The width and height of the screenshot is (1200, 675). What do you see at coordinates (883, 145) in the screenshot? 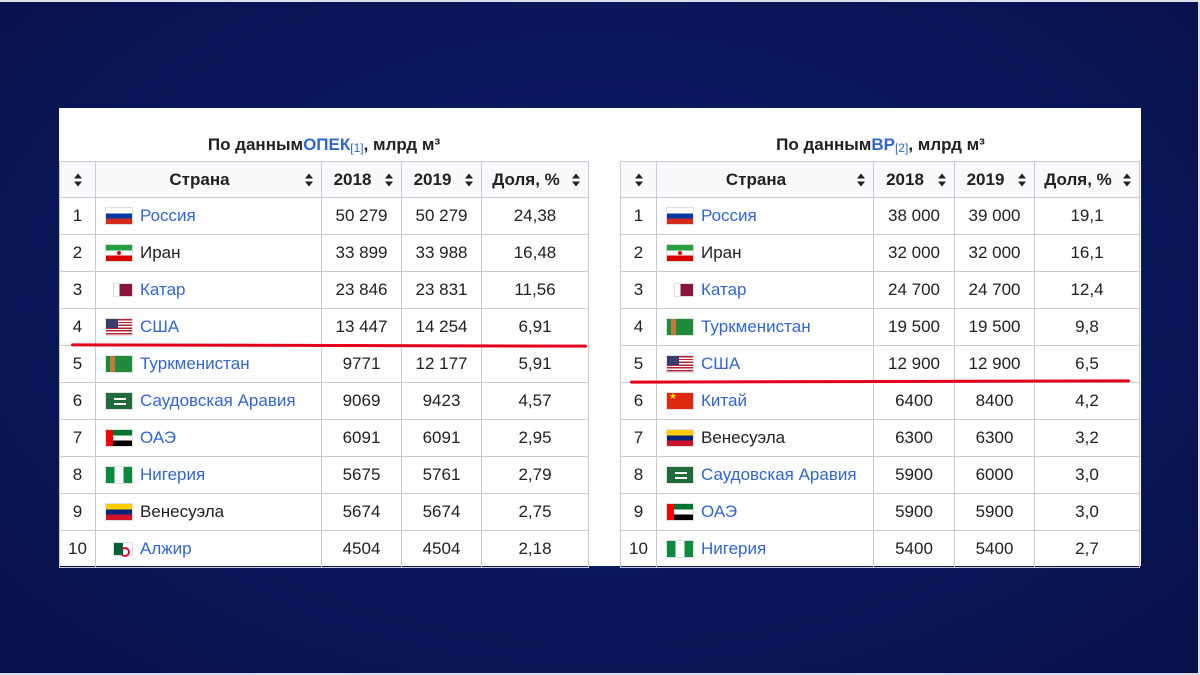
I see `bp-source-link: BP` at bounding box center [883, 145].